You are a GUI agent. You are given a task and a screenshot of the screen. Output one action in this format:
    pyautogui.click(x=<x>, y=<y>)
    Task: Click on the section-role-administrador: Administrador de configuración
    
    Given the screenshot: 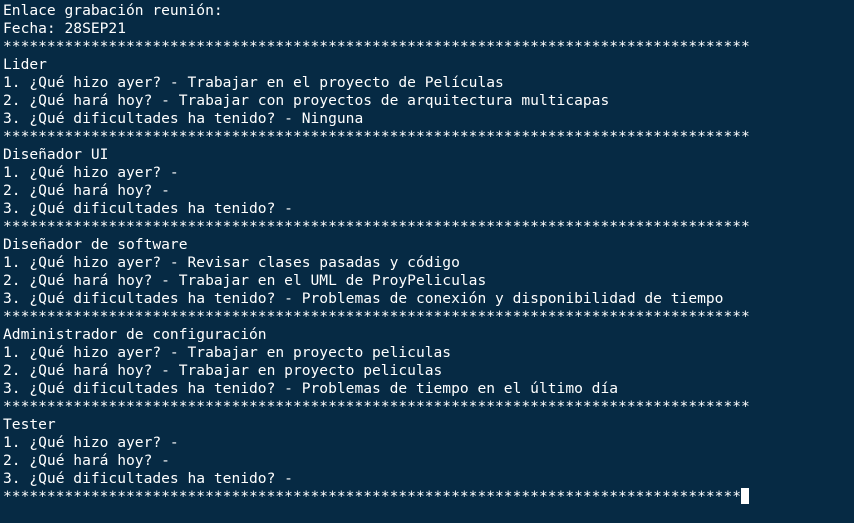 What is the action you would take?
    pyautogui.click(x=135, y=334)
    